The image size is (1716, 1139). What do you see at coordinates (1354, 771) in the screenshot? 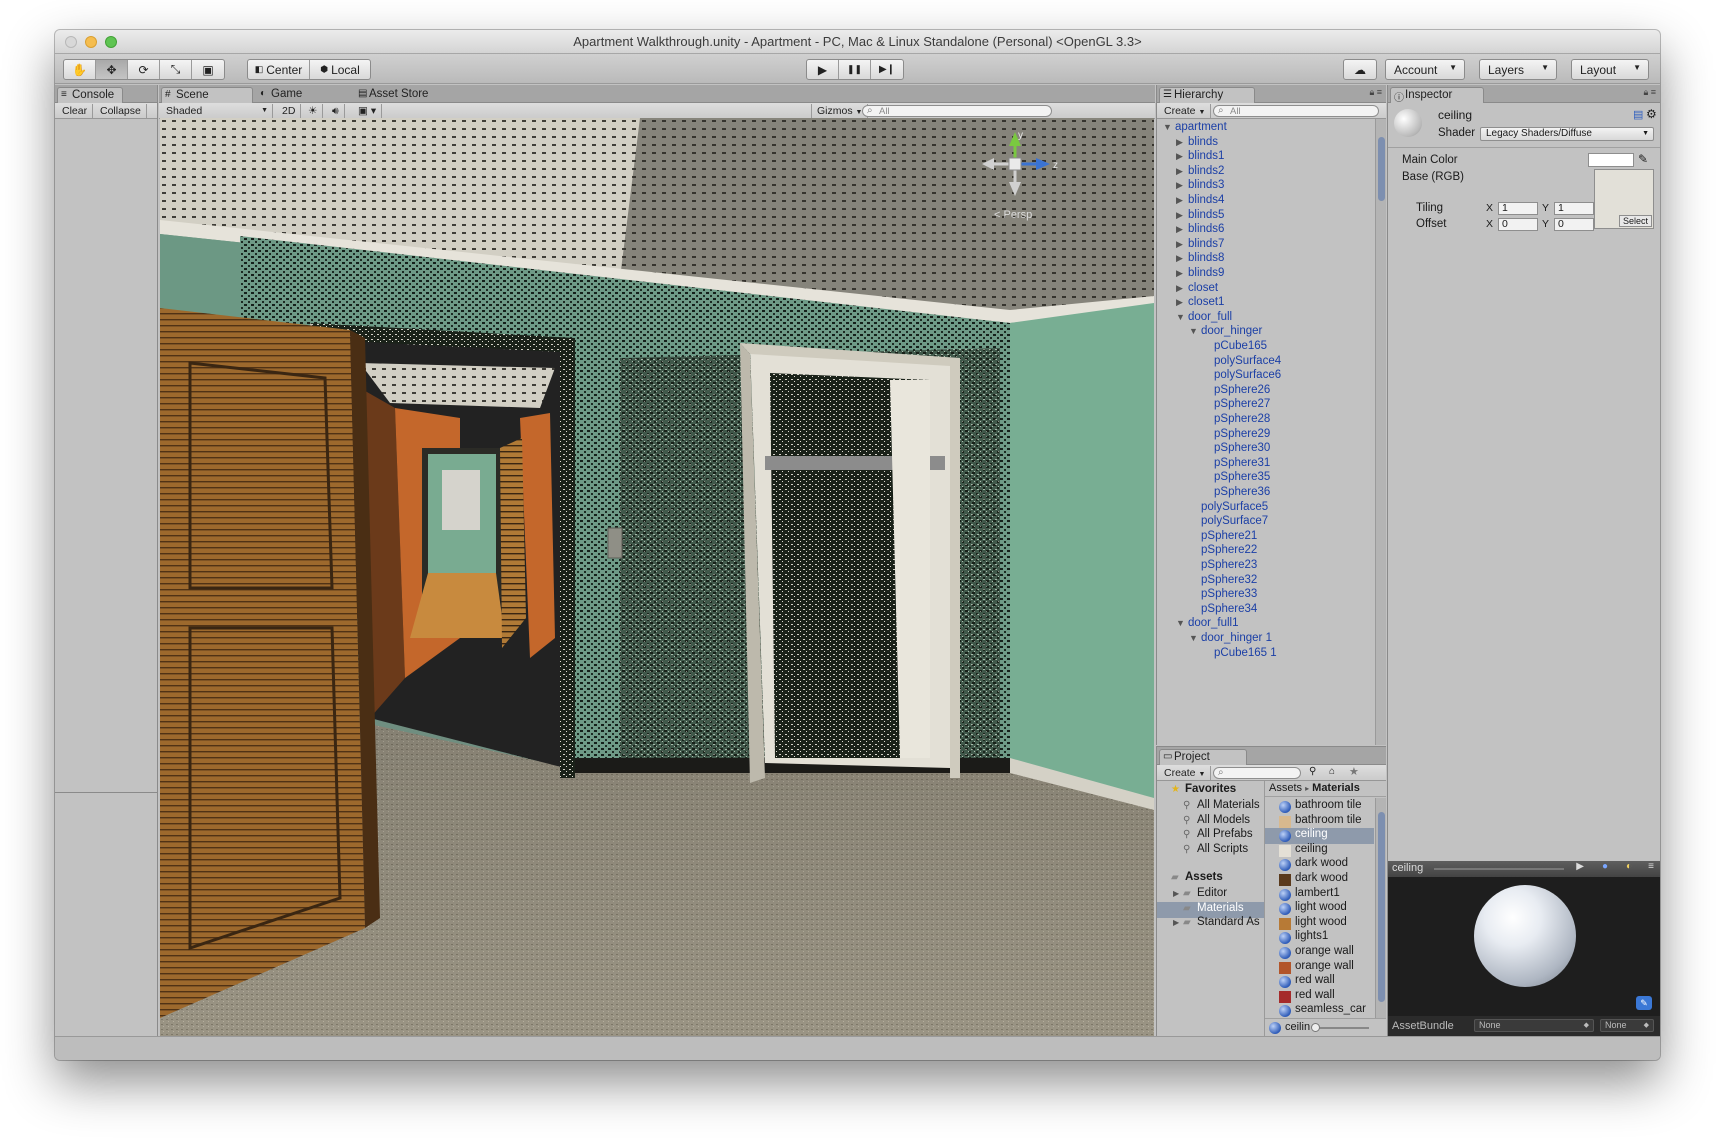
I see `favorite-star-icon: ★` at bounding box center [1354, 771].